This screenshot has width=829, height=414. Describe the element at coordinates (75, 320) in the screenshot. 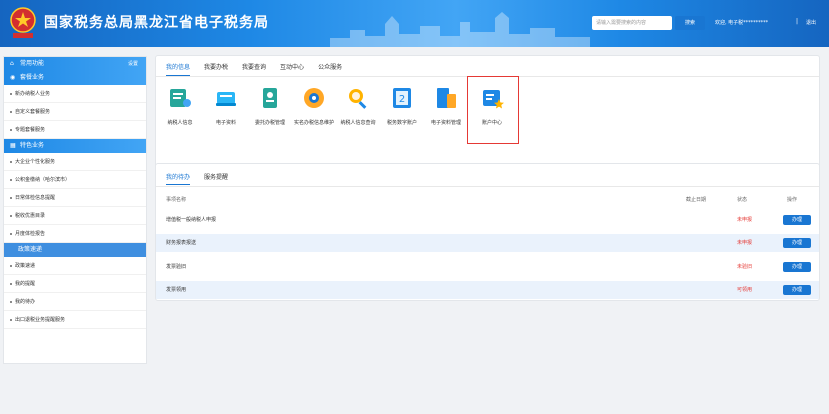

I see `sidebar-item: 出口退税业务提醒服务` at that location.